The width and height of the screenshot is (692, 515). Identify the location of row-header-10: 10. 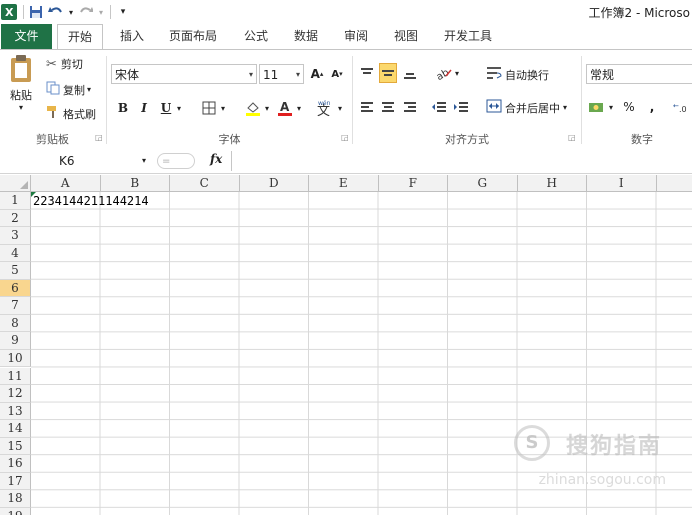
(15, 358).